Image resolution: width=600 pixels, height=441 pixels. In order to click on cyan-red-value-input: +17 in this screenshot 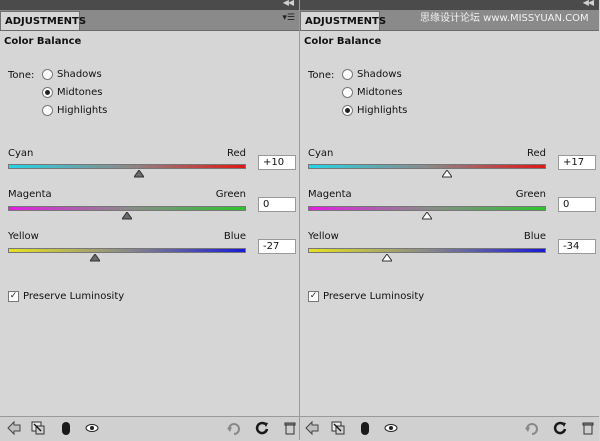, I will do `click(577, 162)`.